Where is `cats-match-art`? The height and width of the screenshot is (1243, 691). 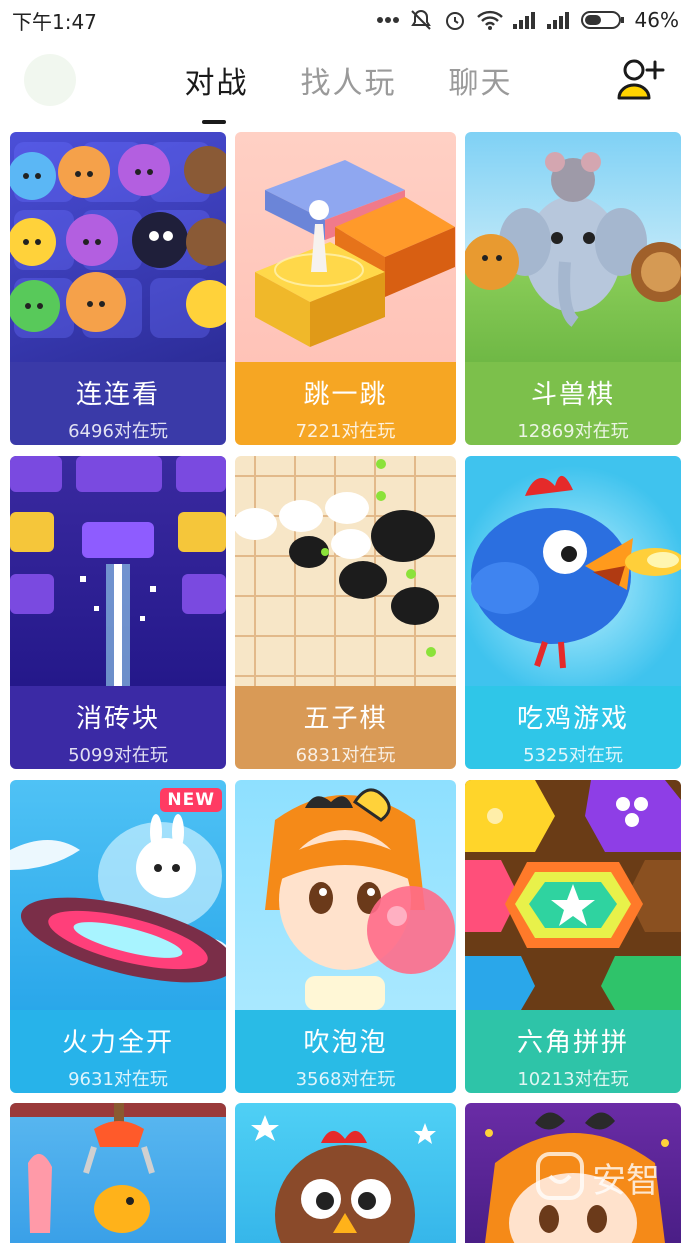
cats-match-art is located at coordinates (118, 247).